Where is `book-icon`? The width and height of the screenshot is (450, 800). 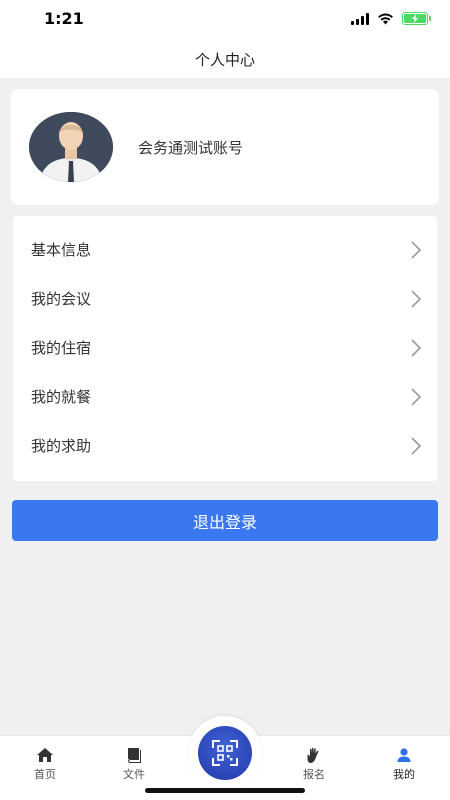 book-icon is located at coordinates (134, 755).